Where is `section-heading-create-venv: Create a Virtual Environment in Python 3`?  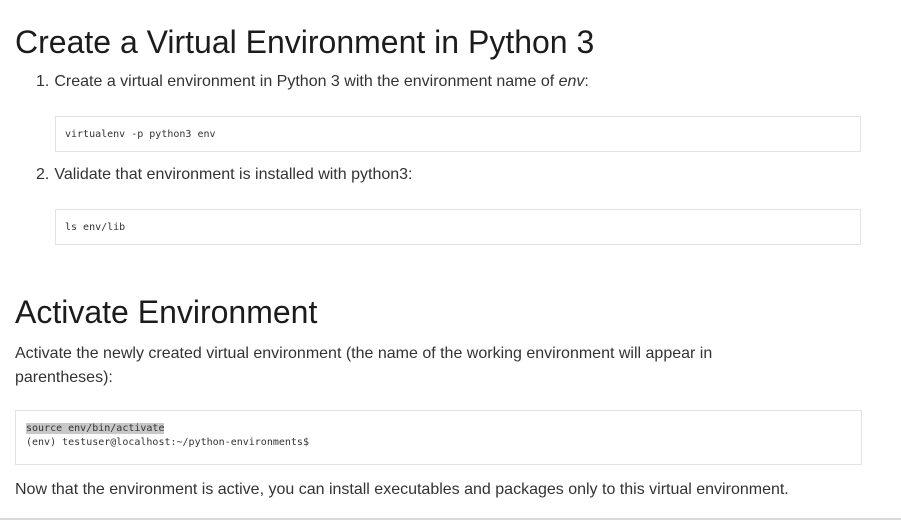
section-heading-create-venv: Create a Virtual Environment in Python 3 is located at coordinates (305, 42).